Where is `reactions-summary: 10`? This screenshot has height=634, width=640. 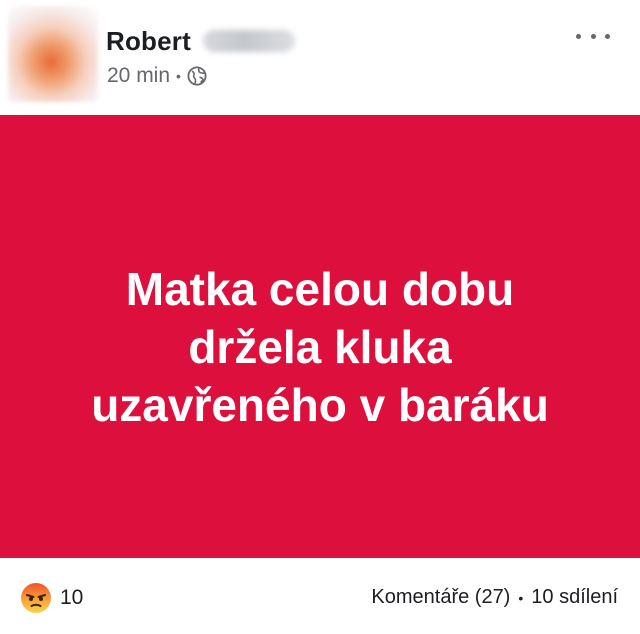 reactions-summary: 10 is located at coordinates (51, 598).